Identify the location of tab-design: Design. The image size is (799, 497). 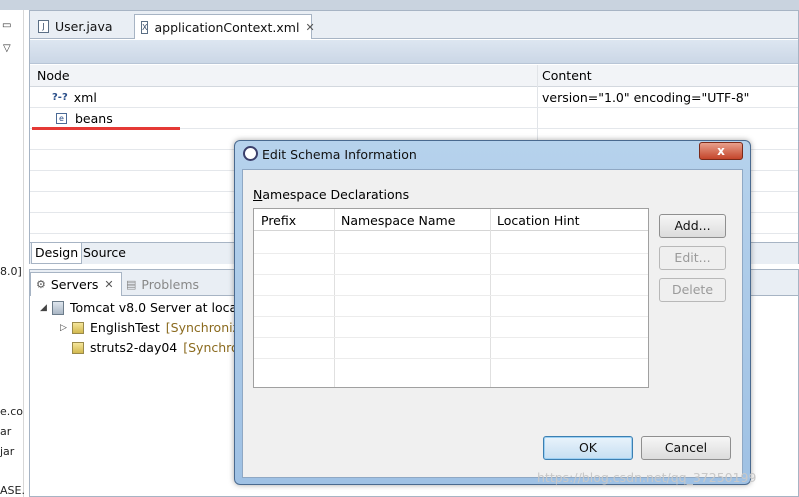
(57, 253).